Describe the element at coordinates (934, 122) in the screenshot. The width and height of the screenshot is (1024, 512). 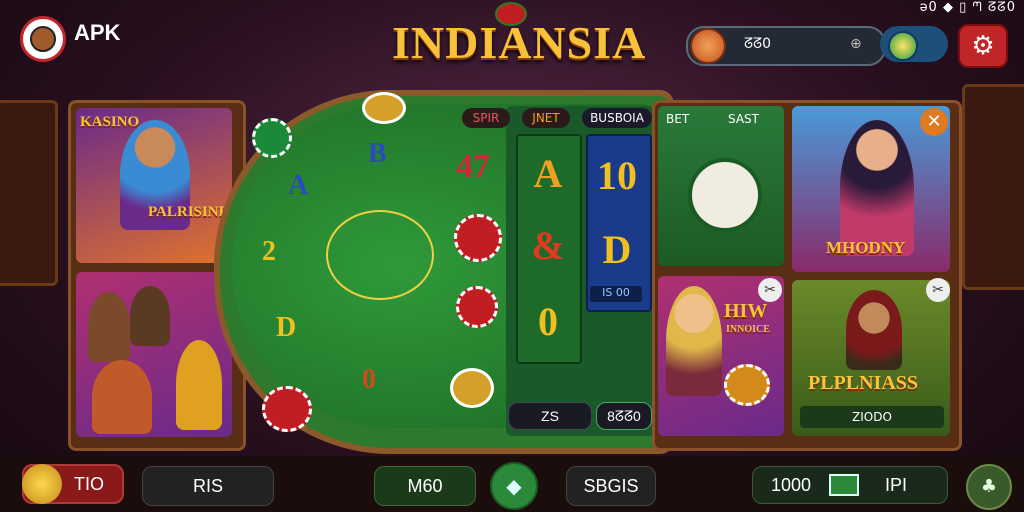
I see `close-icon: ✕` at that location.